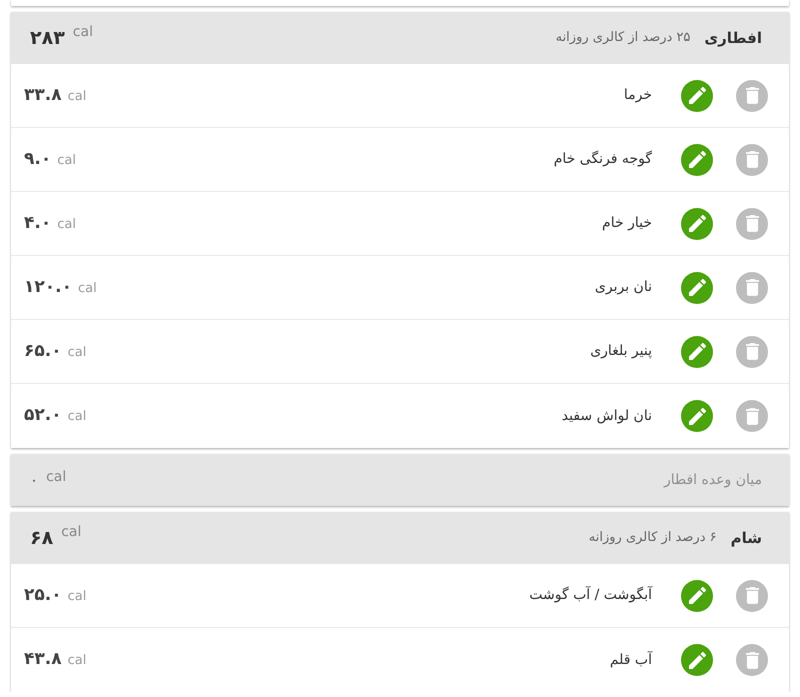  I want to click on food-calories: ۹.۰, so click(38, 159).